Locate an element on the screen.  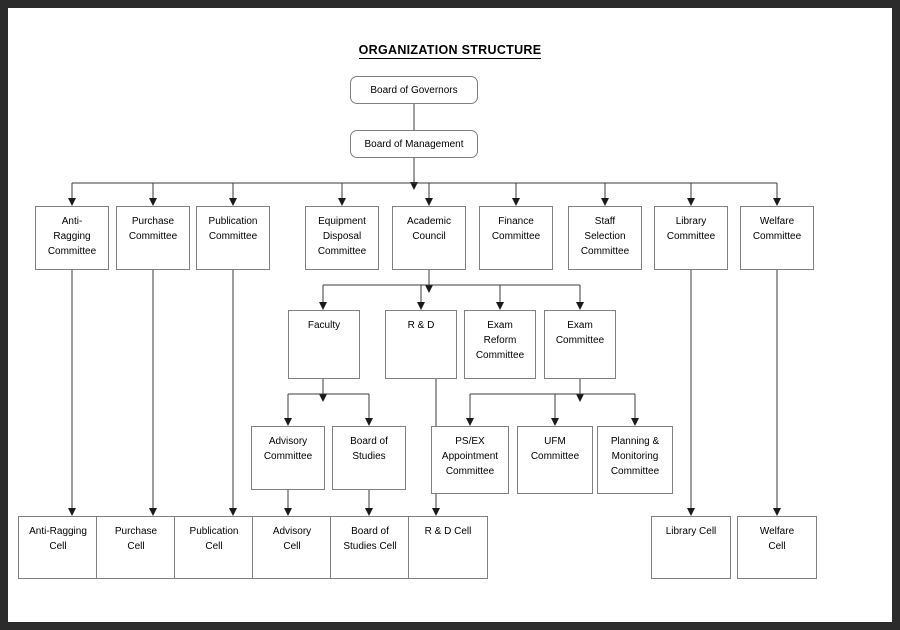
node-label: Anti-Ragging Cell is located at coordinates (58, 539).